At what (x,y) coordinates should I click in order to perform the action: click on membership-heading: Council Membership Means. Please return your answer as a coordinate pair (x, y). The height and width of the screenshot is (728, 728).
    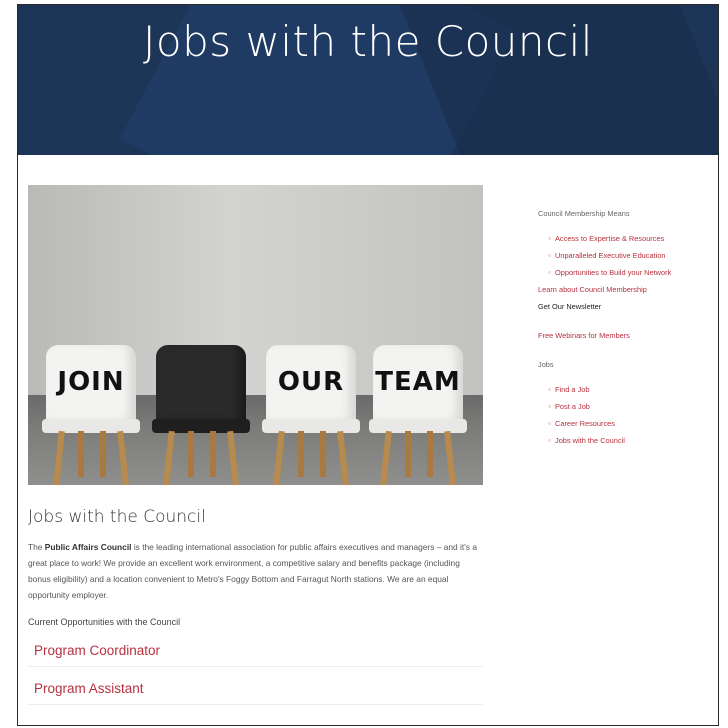
    Looking at the image, I should click on (584, 213).